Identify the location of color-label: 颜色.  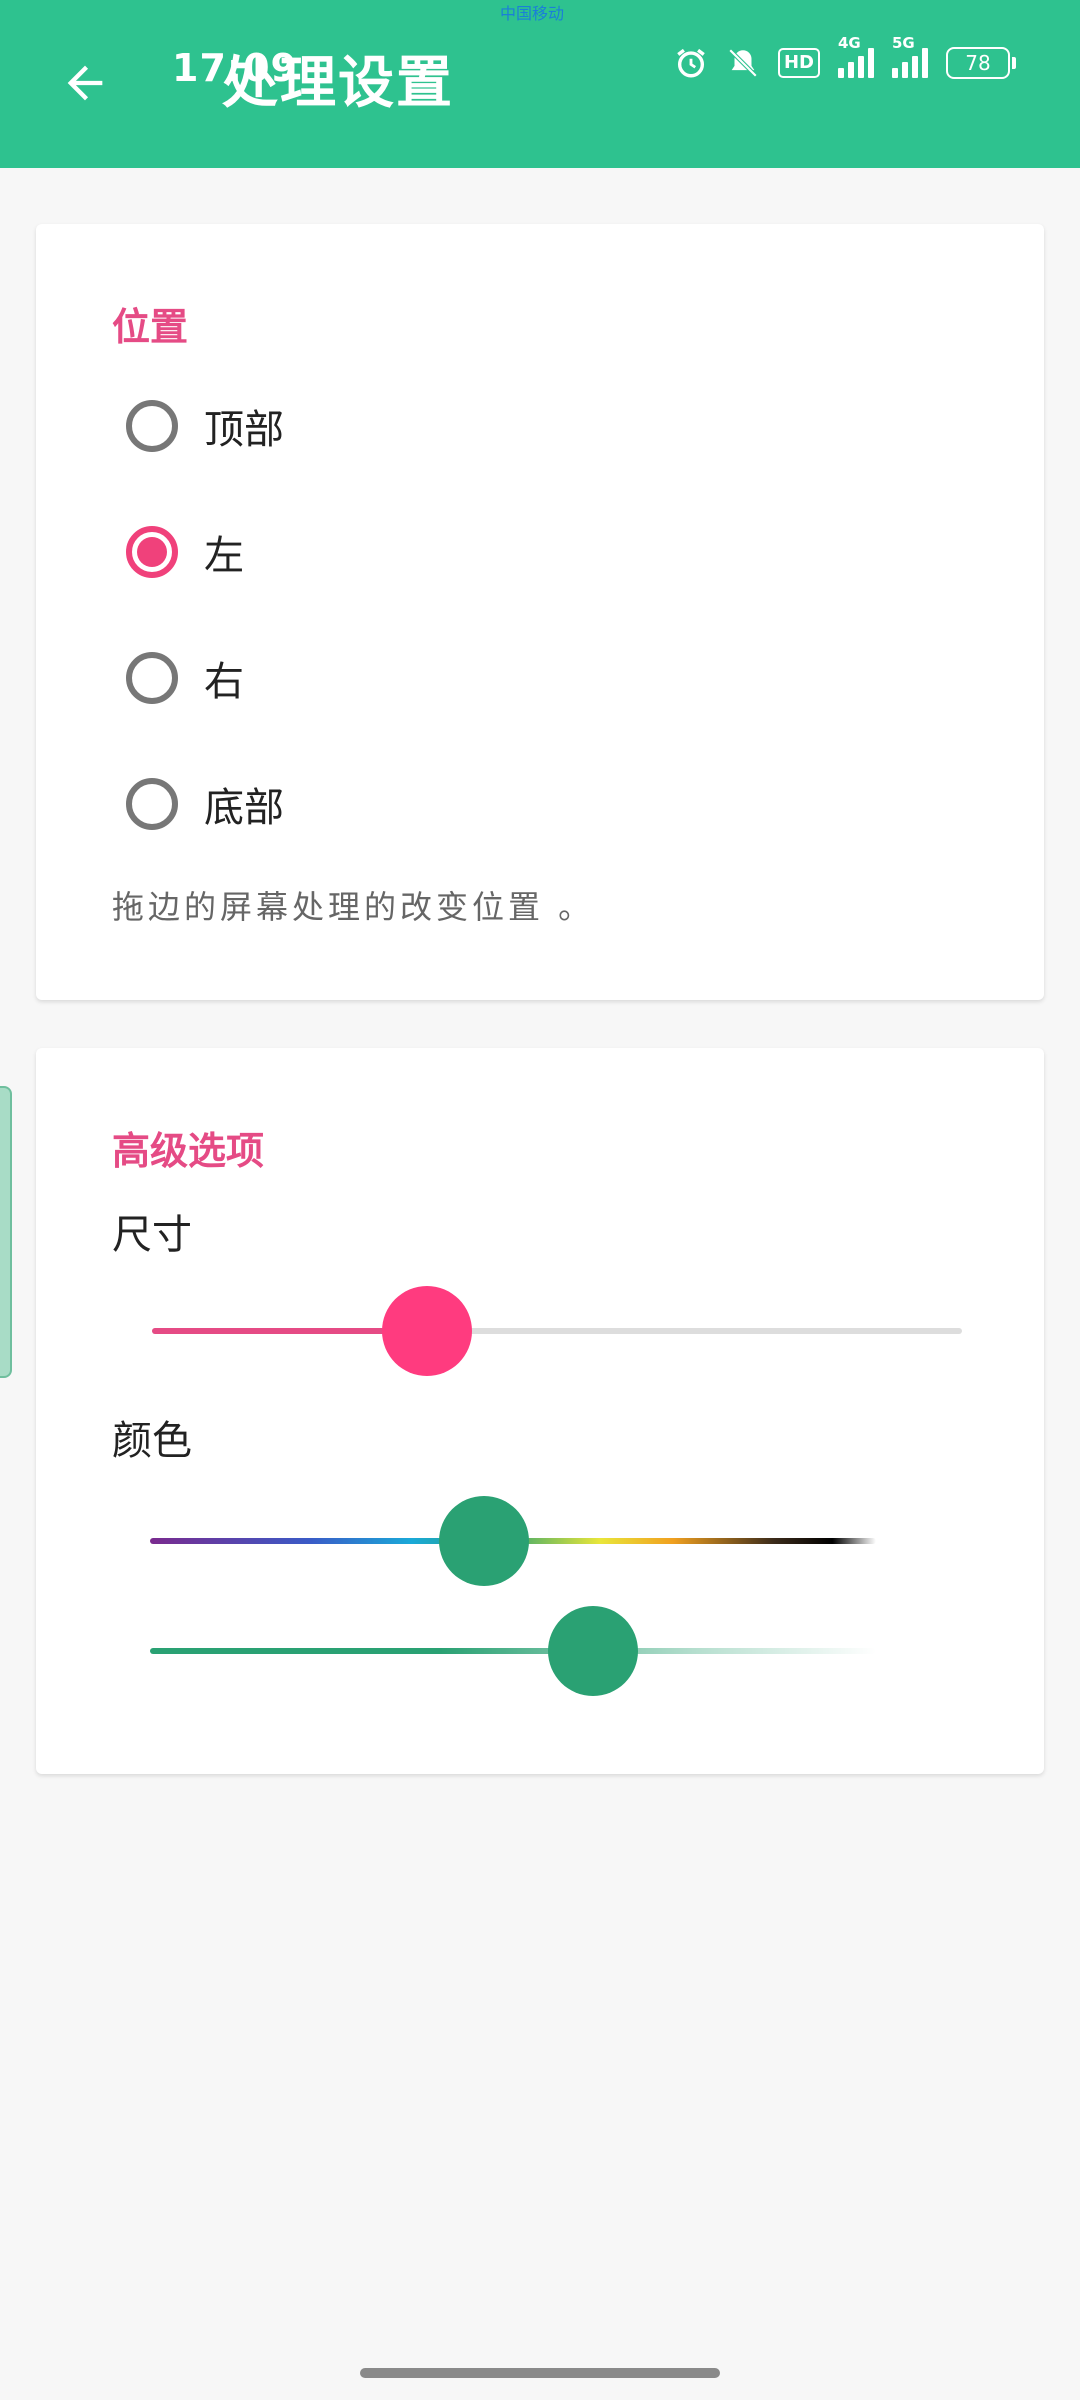
(152, 1441).